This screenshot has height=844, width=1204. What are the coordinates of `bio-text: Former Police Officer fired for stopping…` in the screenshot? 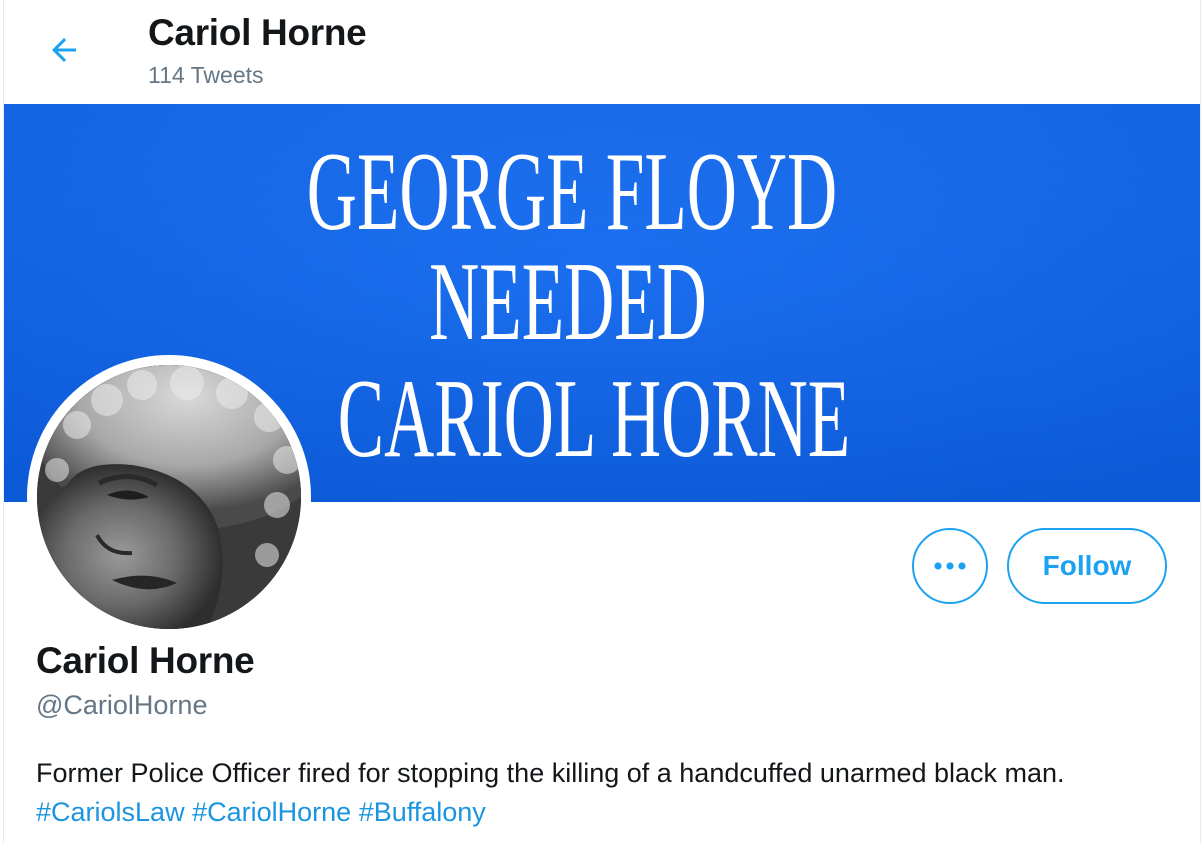 It's located at (550, 773).